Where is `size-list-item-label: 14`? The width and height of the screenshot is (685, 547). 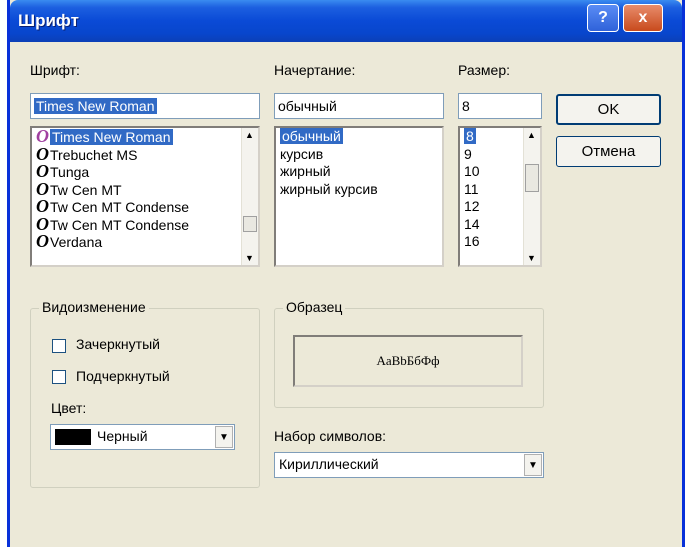 size-list-item-label: 14 is located at coordinates (472, 223).